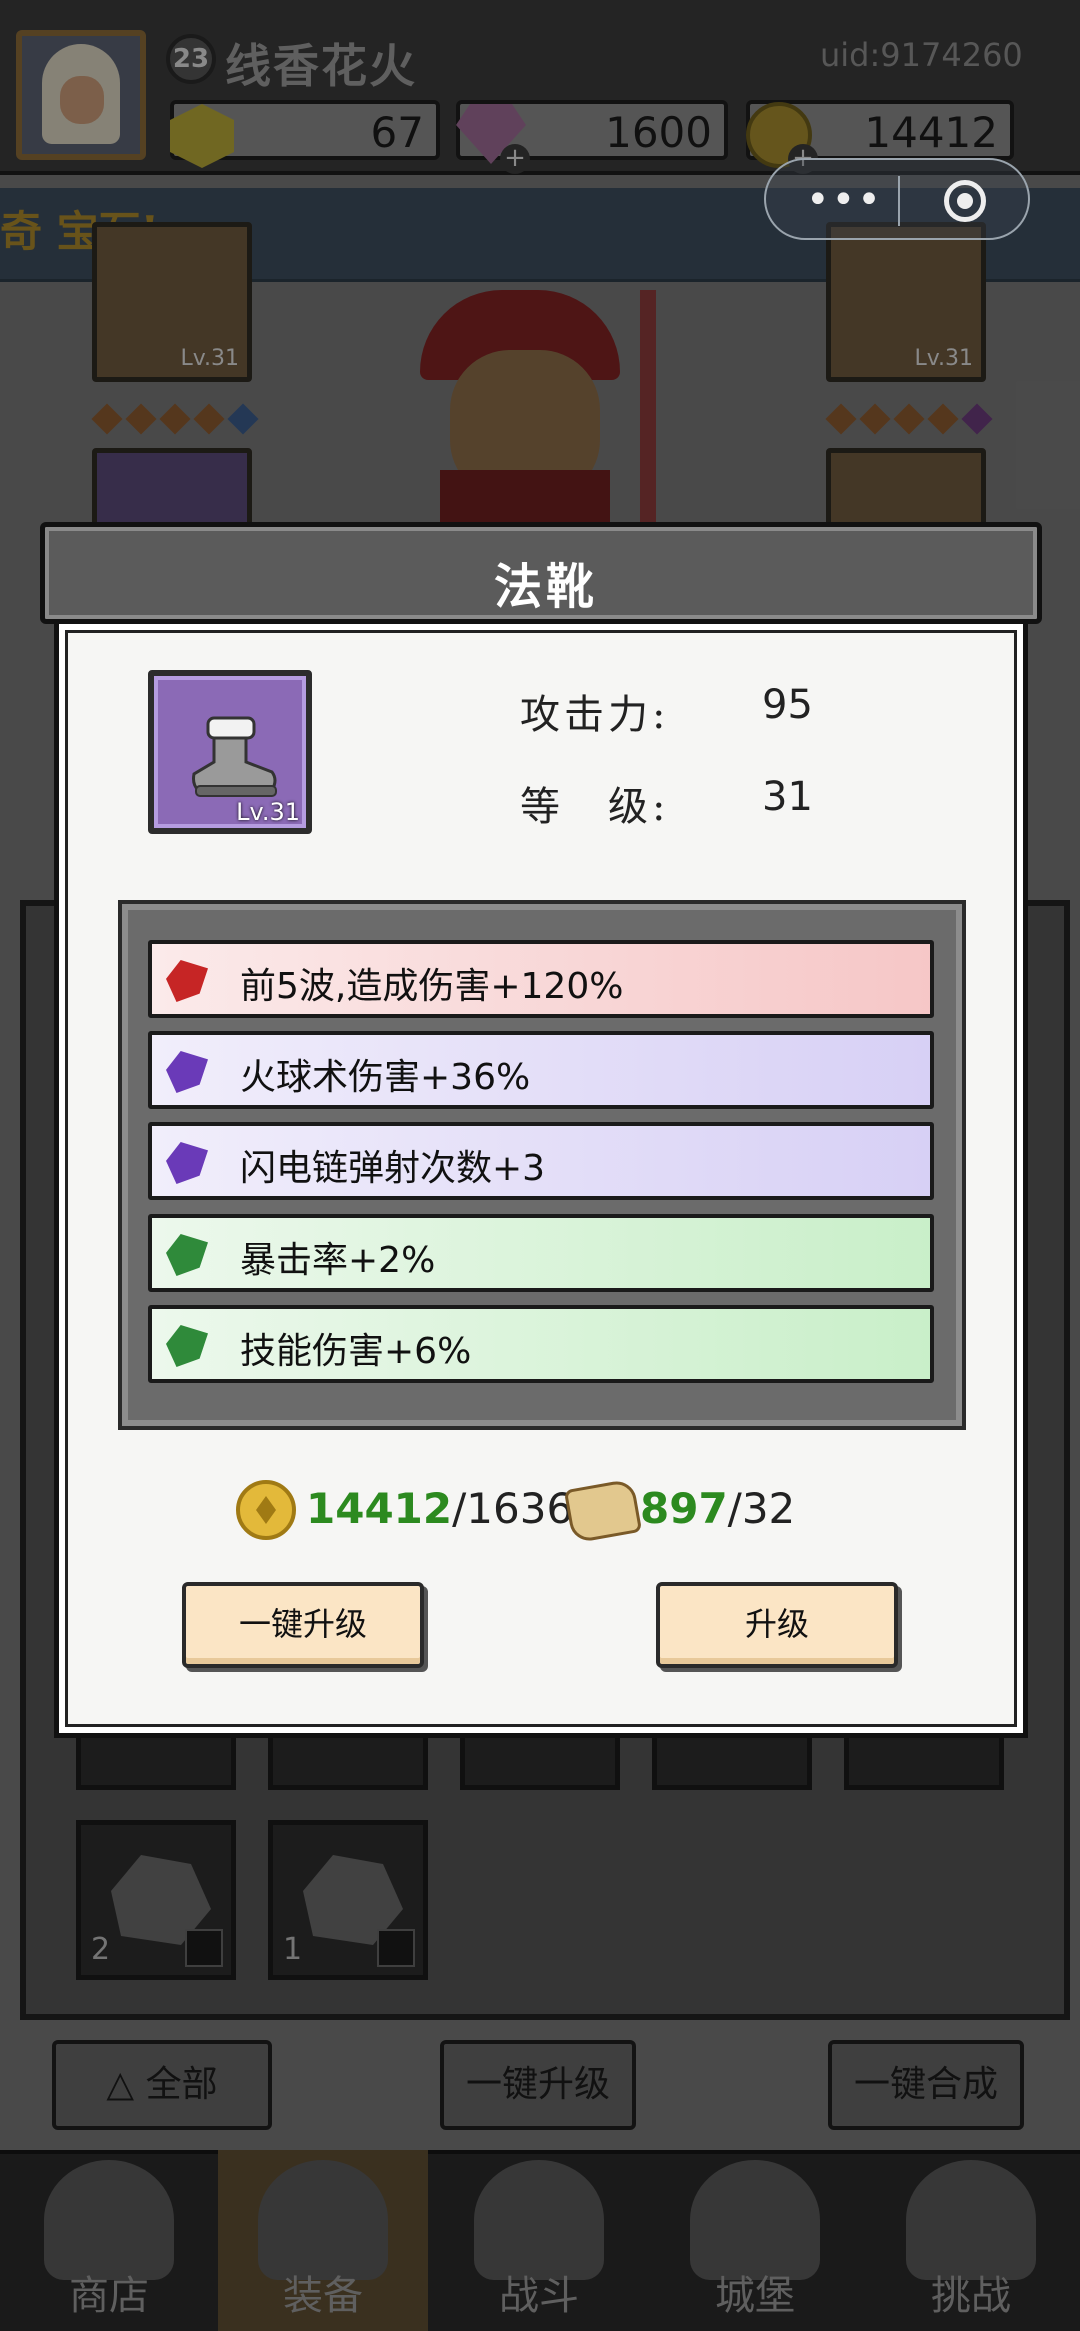 The height and width of the screenshot is (2331, 1080). Describe the element at coordinates (761, 1508) in the screenshot. I see `scroll-required: /32` at that location.